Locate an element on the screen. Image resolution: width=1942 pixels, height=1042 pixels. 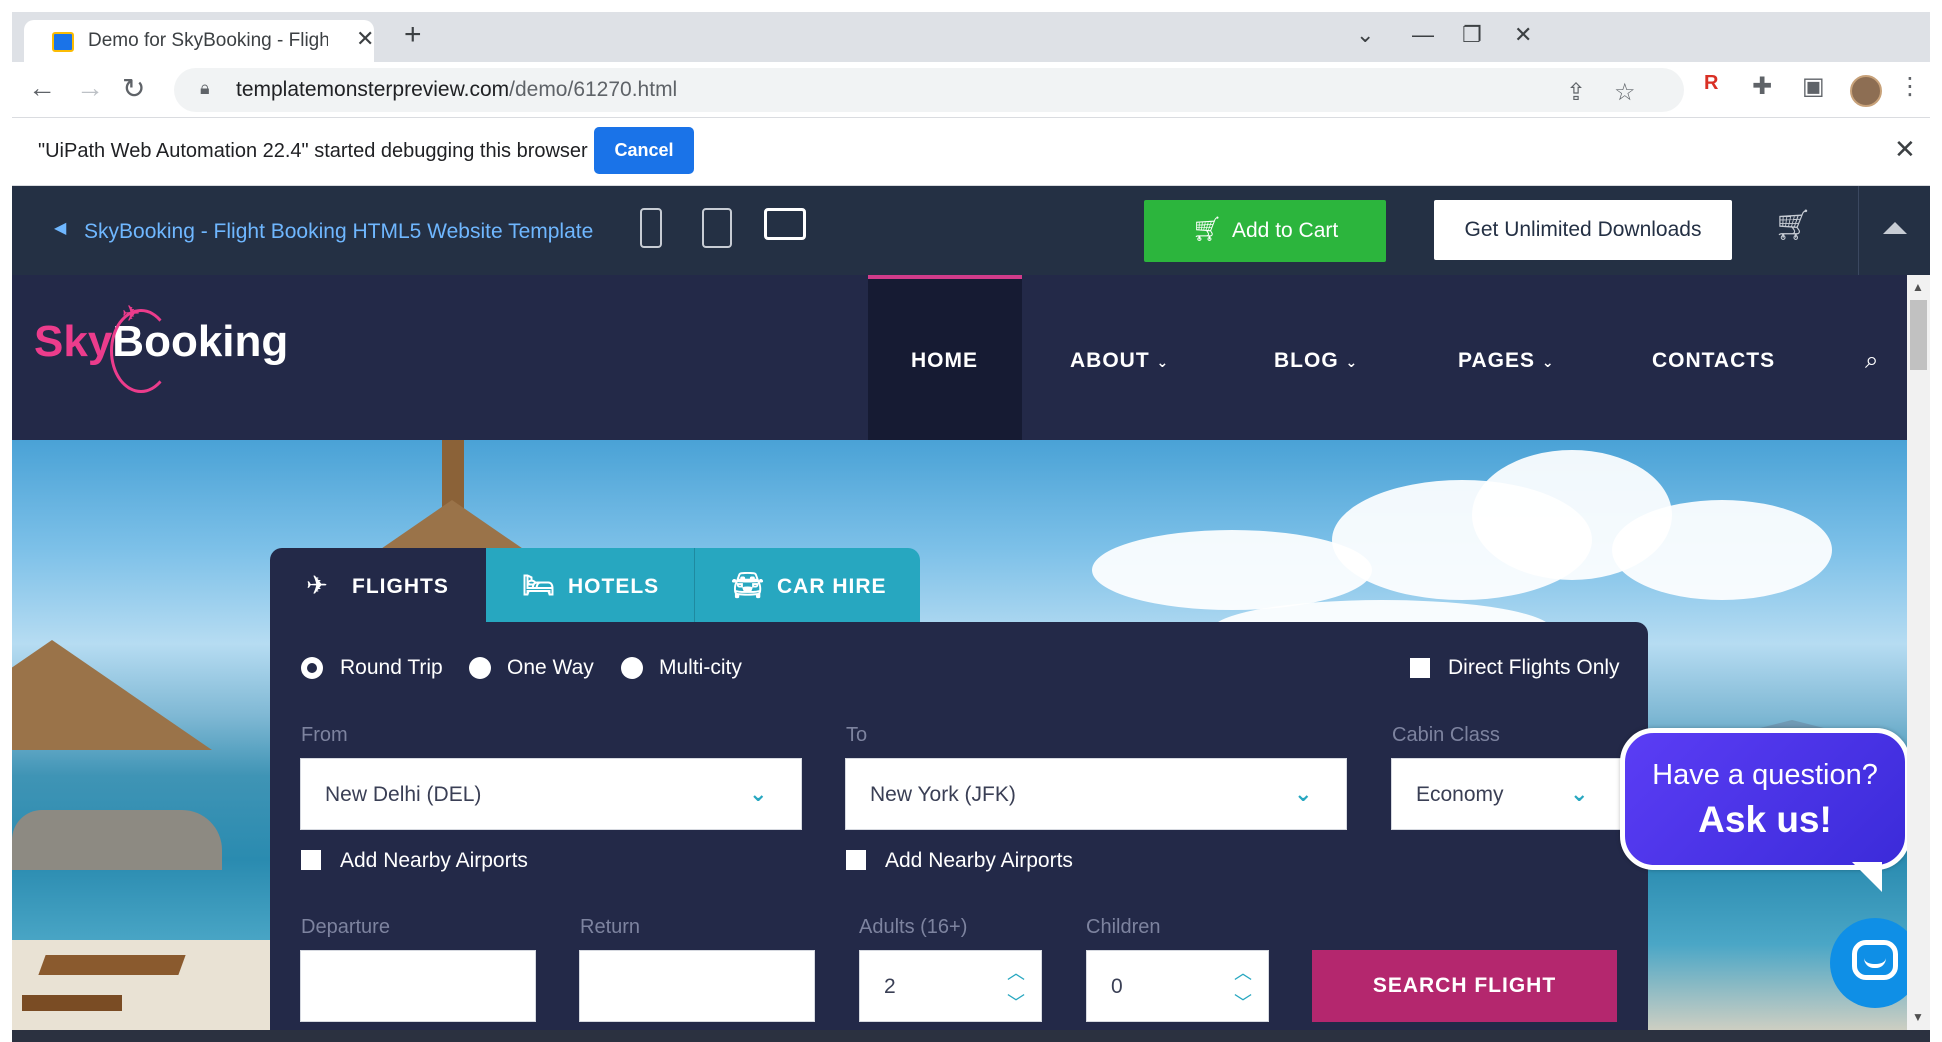
back-triangle-icon: ◀ is located at coordinates (60, 228).